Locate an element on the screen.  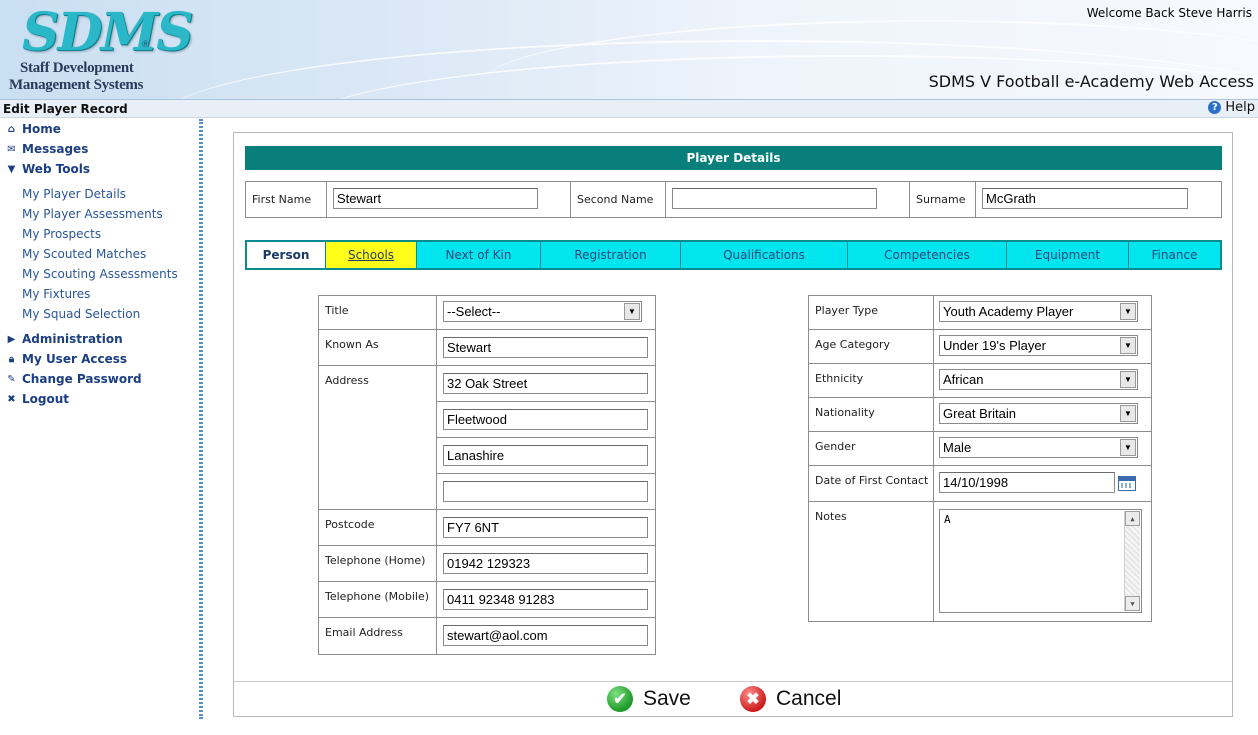
surname-field: McGrath is located at coordinates (1085, 198).